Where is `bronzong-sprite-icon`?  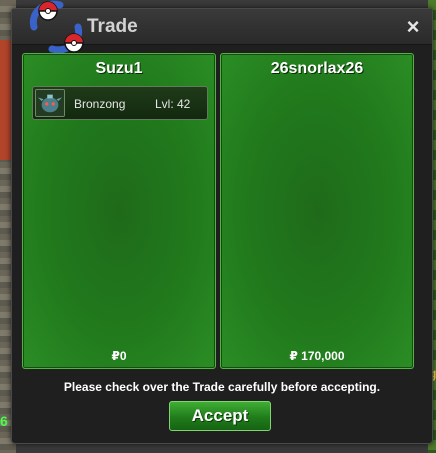 bronzong-sprite-icon is located at coordinates (50, 103).